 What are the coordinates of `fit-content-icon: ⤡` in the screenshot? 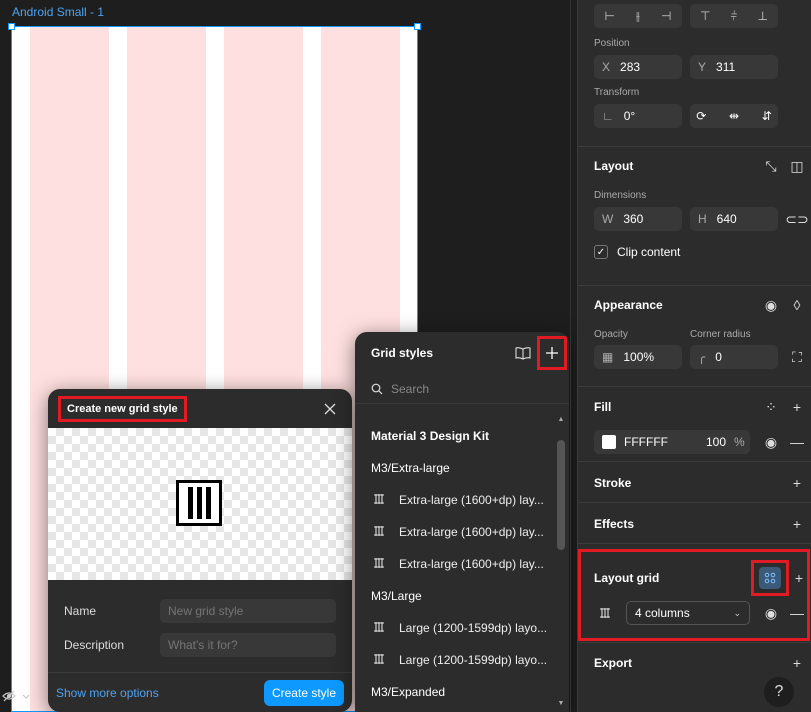 It's located at (771, 166).